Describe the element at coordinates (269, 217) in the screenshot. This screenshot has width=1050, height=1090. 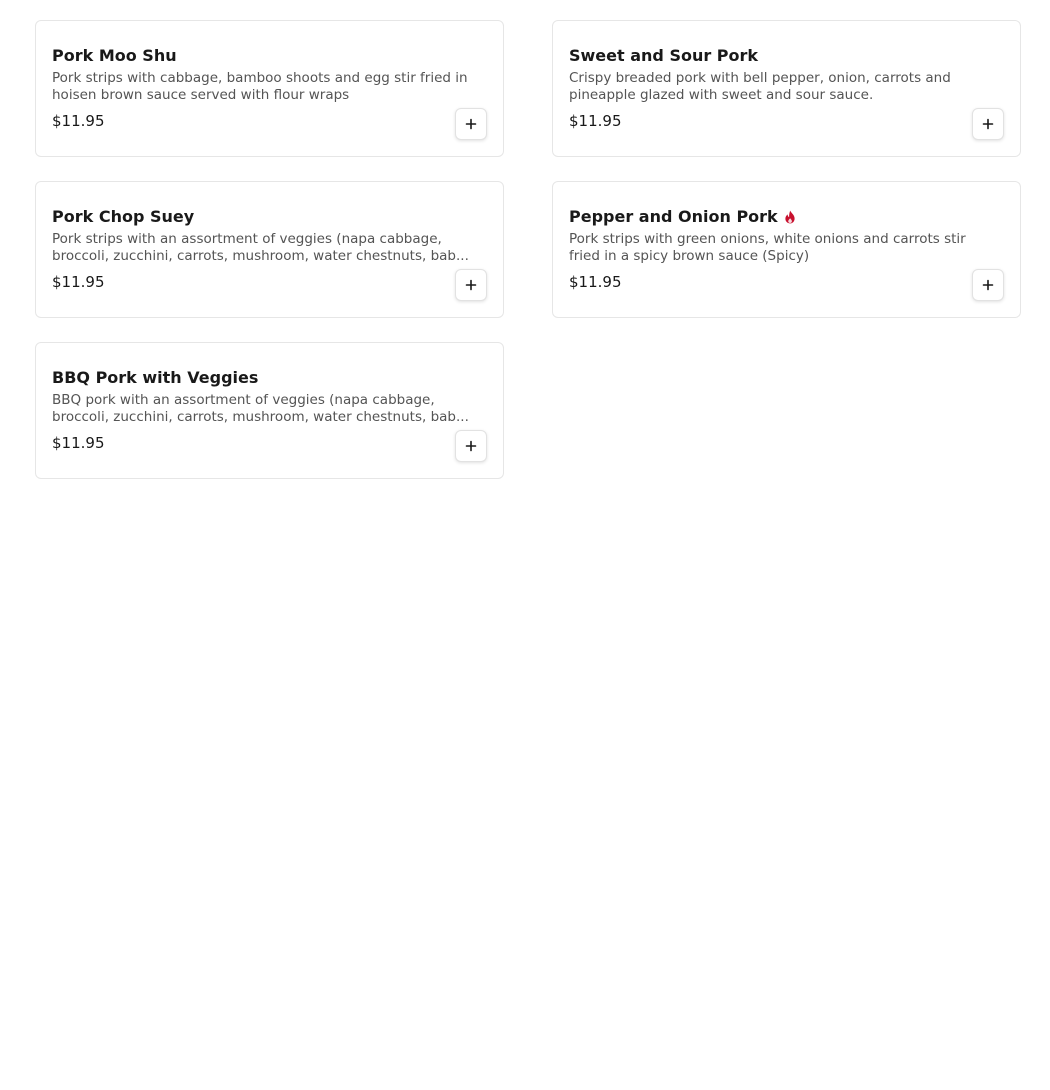
I see `menu-item-title: Pork Chop Suey` at that location.